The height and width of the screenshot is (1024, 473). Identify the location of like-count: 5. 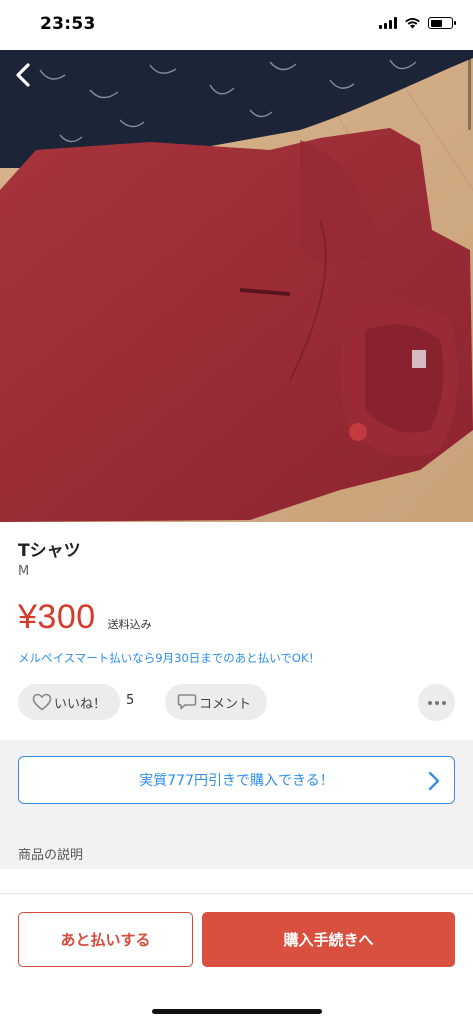
(130, 700).